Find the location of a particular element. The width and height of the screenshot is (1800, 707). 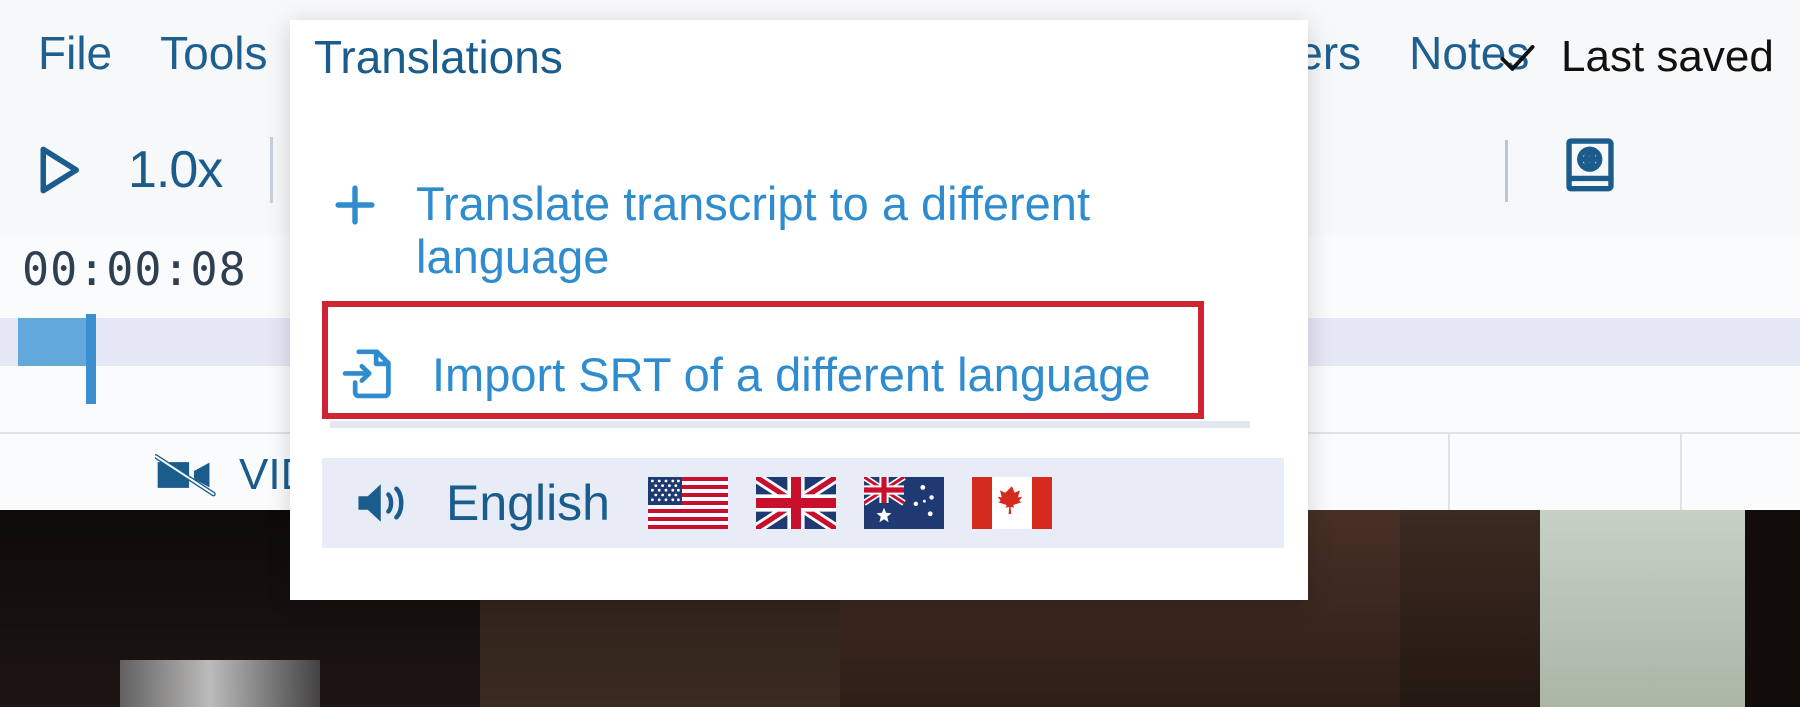

save-status-label: Last saved is located at coordinates (1667, 56).